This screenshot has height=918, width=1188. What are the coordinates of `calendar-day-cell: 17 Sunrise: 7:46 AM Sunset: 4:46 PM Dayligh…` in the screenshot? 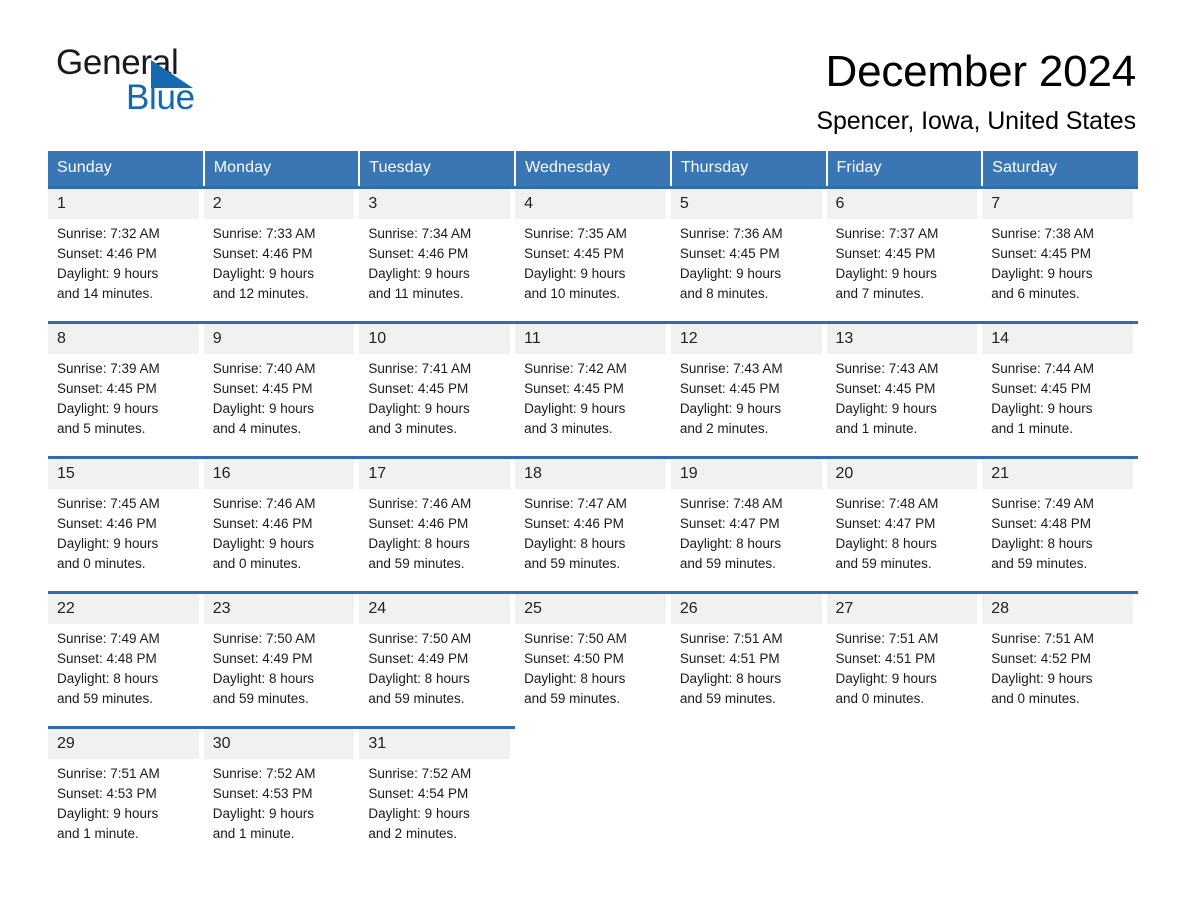 It's located at (437, 523).